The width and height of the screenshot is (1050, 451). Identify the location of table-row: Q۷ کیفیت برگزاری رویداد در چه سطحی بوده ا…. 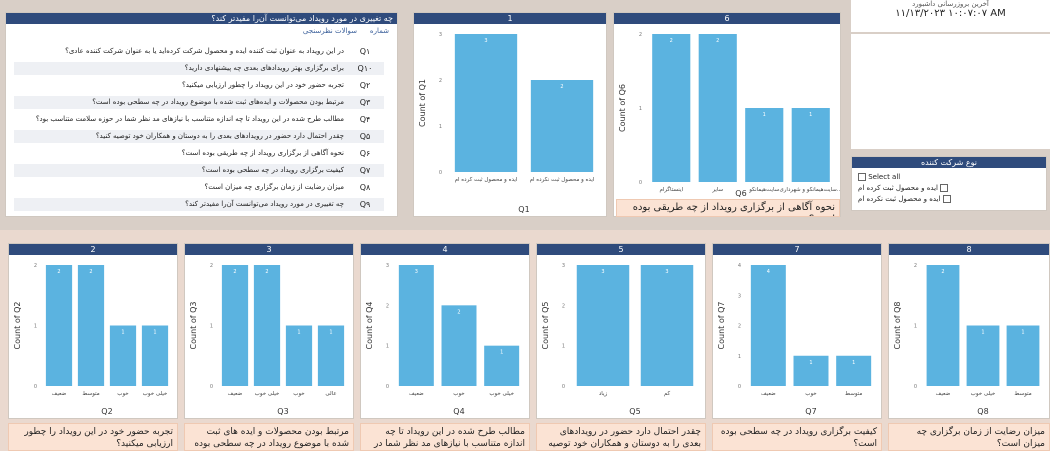
(199, 170).